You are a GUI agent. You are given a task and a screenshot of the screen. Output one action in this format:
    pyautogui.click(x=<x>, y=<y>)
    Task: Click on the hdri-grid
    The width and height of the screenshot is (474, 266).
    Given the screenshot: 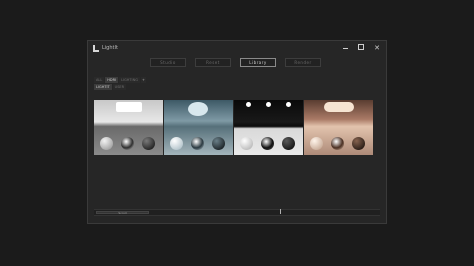 What is the action you would take?
    pyautogui.click(x=233, y=127)
    